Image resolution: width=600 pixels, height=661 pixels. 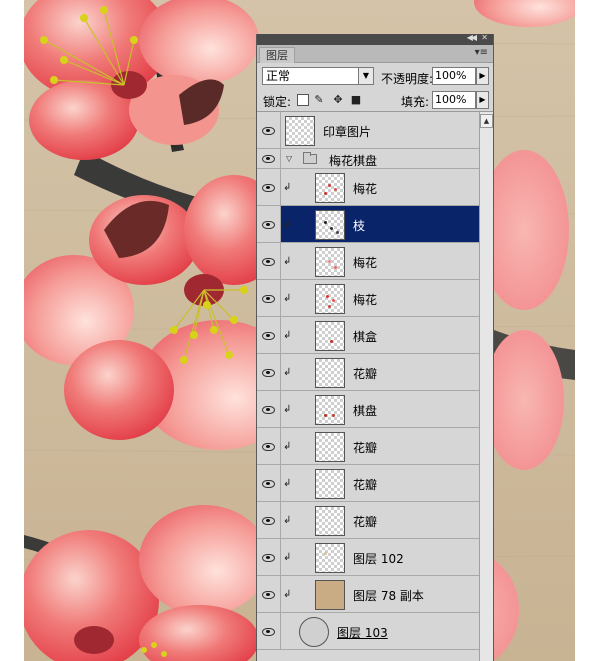 What do you see at coordinates (375, 39) in the screenshot?
I see `panel-title-bar: ◀◀ ✕` at bounding box center [375, 39].